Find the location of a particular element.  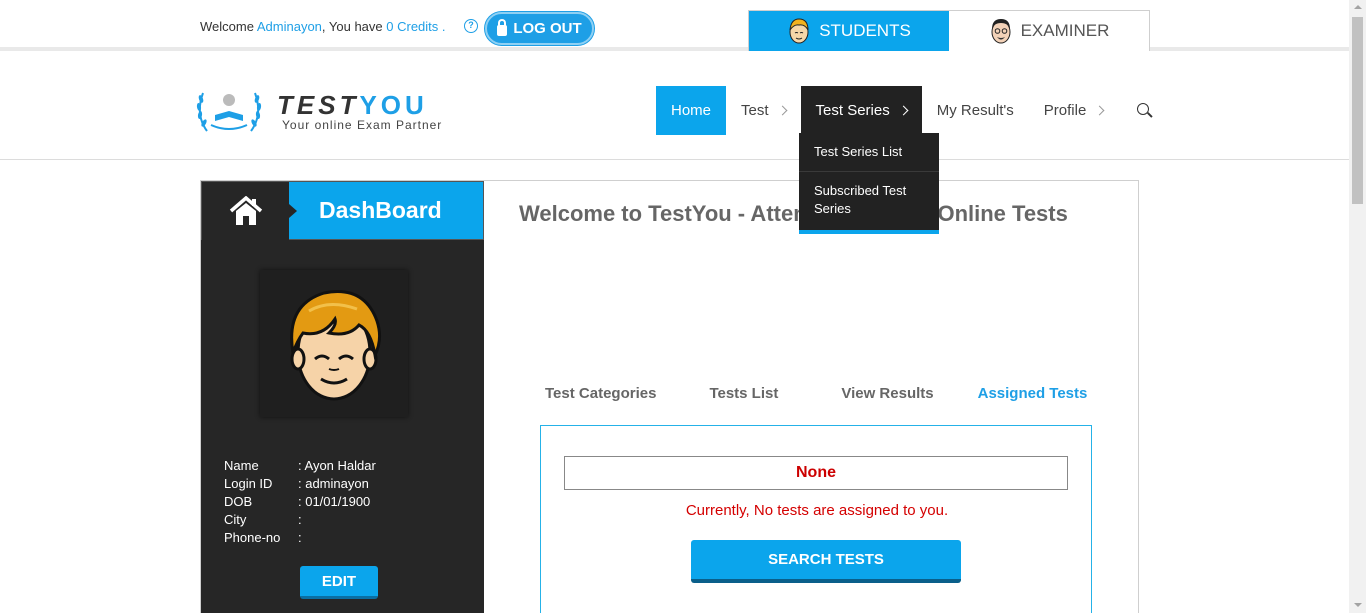

avatar is located at coordinates (334, 343).